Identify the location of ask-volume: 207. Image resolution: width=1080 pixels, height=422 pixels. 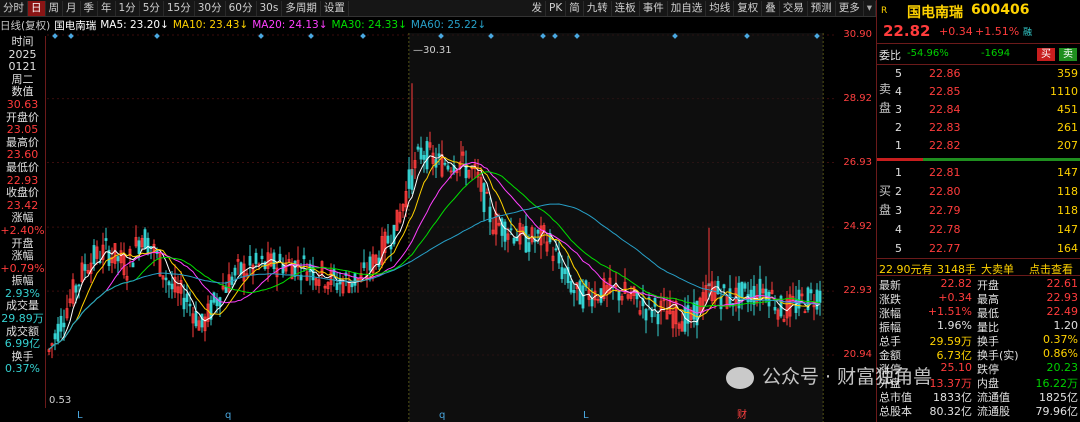
(1067, 145).